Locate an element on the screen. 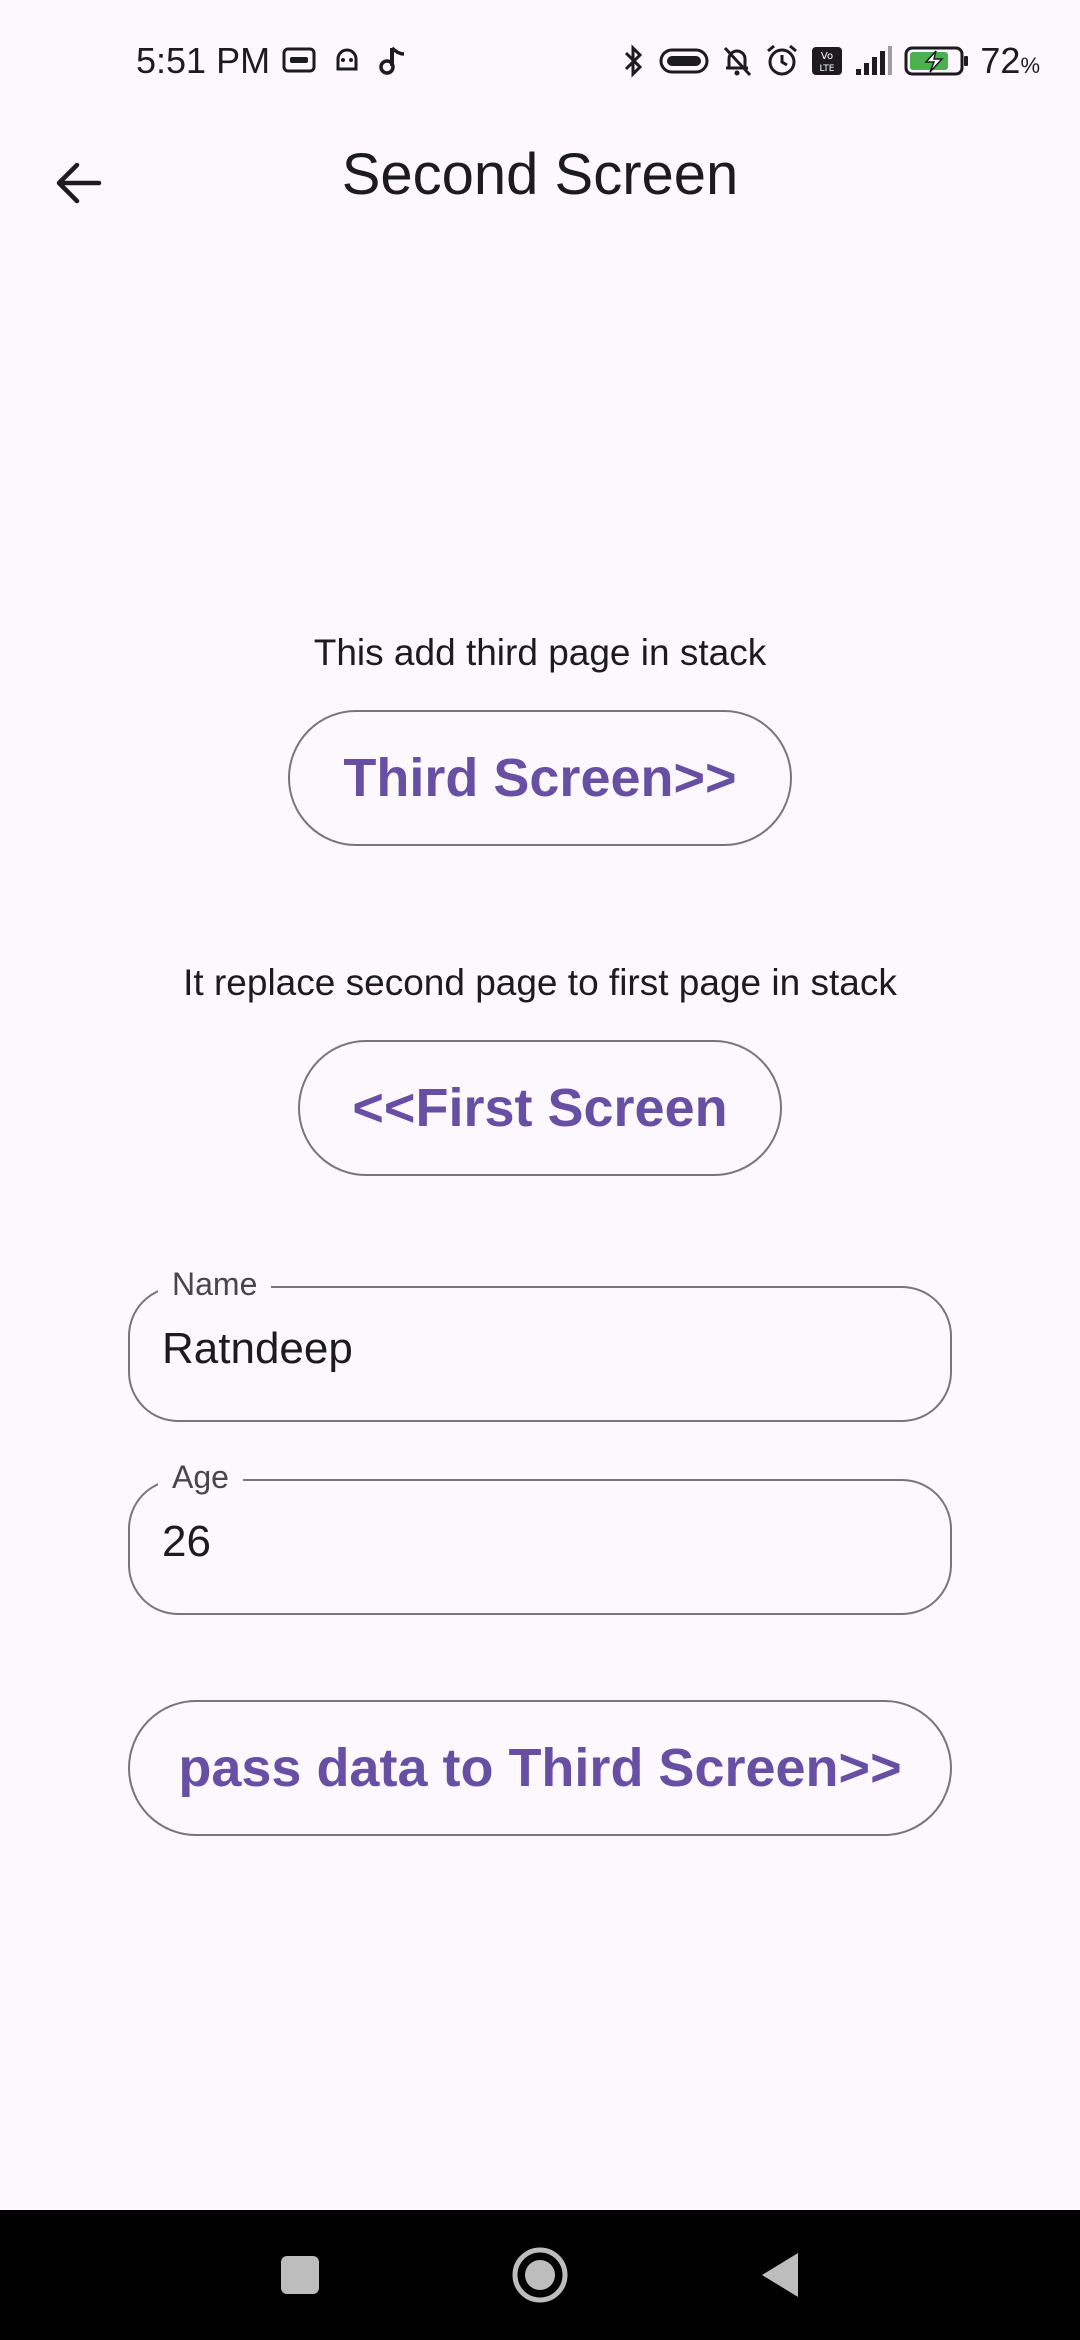 The height and width of the screenshot is (2340, 1080). name-field-label: Name is located at coordinates (215, 1284).